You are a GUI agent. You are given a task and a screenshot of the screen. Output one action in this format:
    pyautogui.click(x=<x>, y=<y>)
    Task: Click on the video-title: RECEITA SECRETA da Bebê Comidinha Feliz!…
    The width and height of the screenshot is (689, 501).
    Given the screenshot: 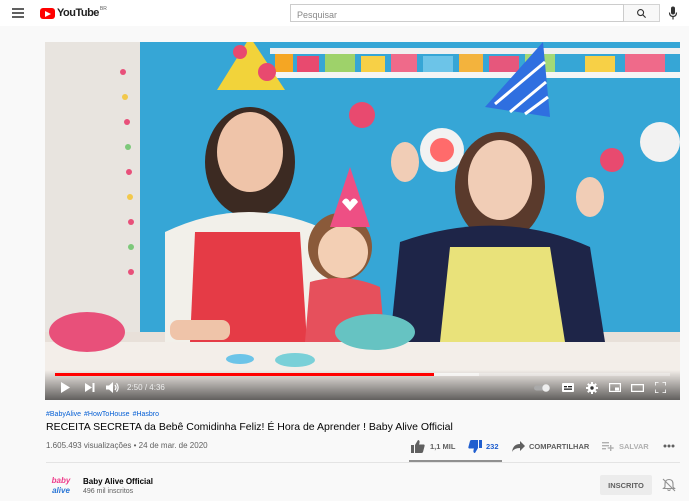 What is the action you would take?
    pyautogui.click(x=249, y=427)
    